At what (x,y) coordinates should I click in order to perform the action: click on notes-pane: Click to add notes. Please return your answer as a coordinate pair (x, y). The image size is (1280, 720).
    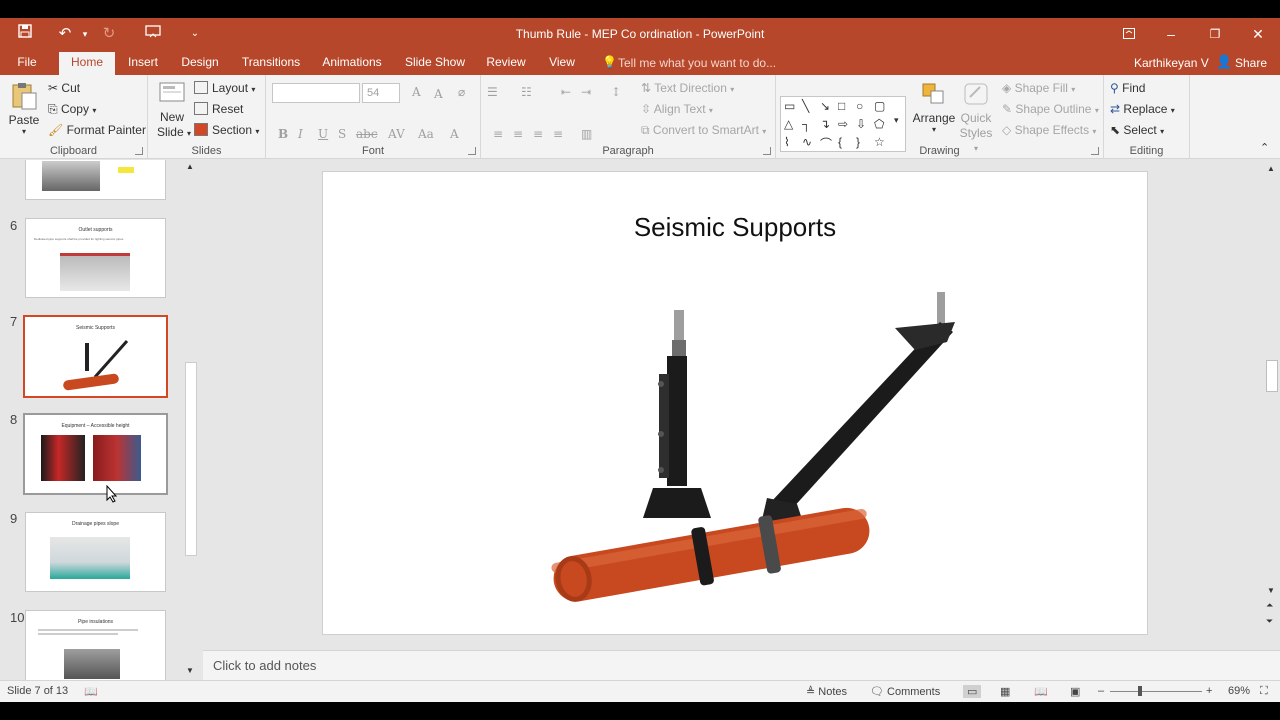
    Looking at the image, I should click on (741, 665).